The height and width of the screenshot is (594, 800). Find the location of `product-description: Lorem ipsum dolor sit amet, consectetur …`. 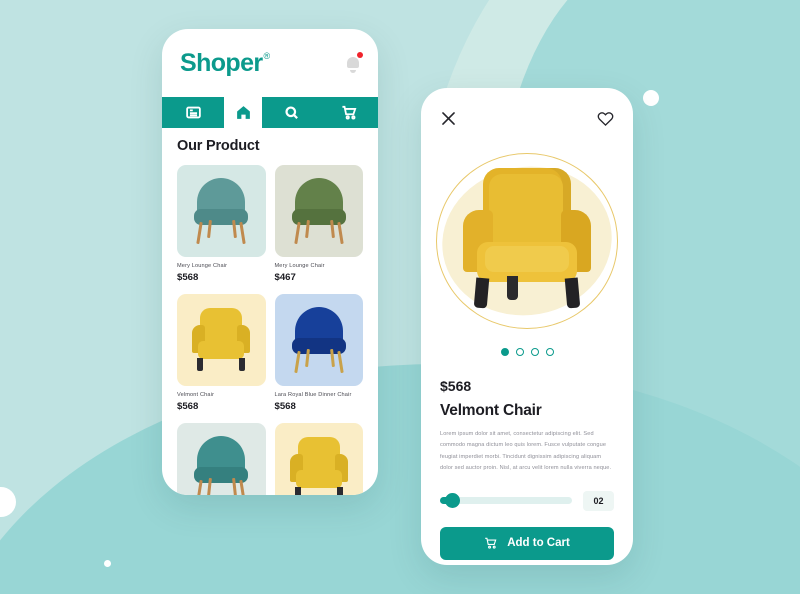

product-description: Lorem ipsum dolor sit amet, consectetur … is located at coordinates (526, 451).